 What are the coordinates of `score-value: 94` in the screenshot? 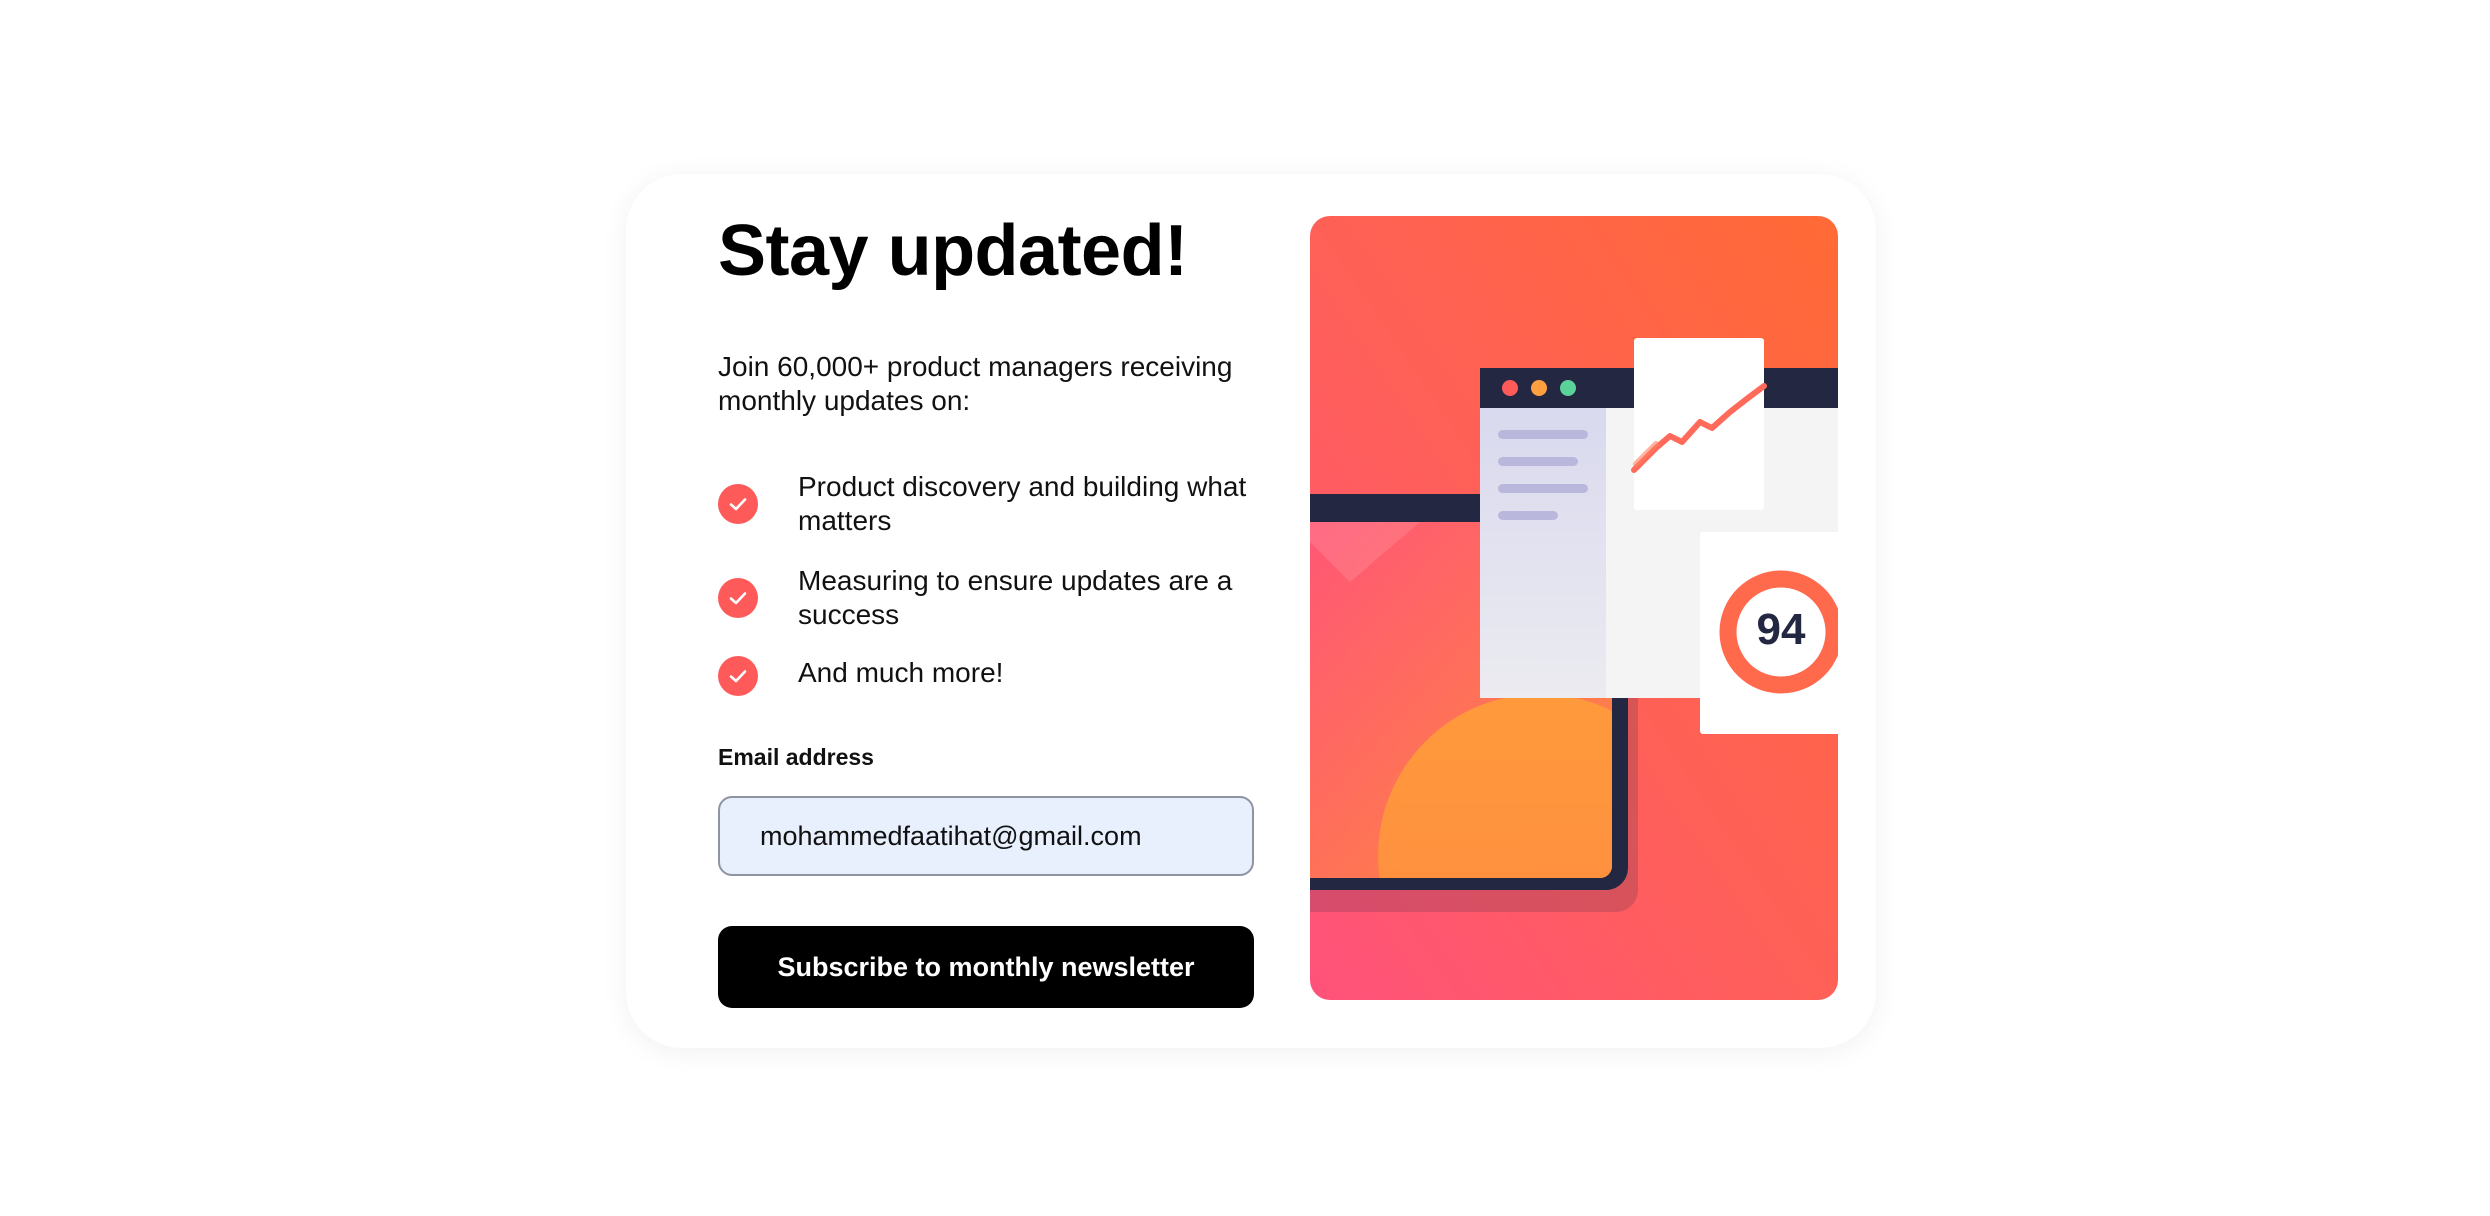 It's located at (1781, 629).